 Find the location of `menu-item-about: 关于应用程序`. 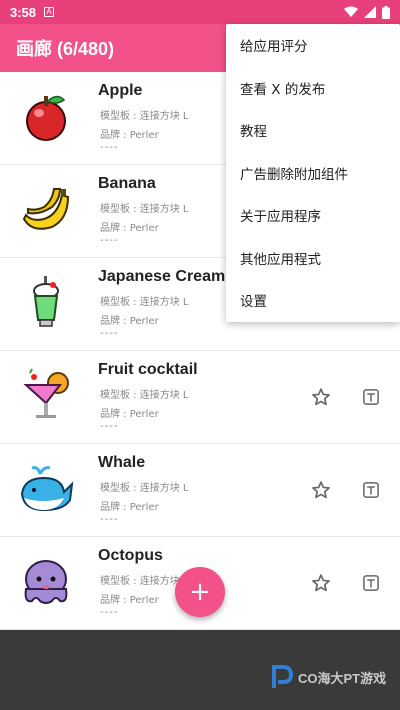

menu-item-about: 关于应用程序 is located at coordinates (313, 215).